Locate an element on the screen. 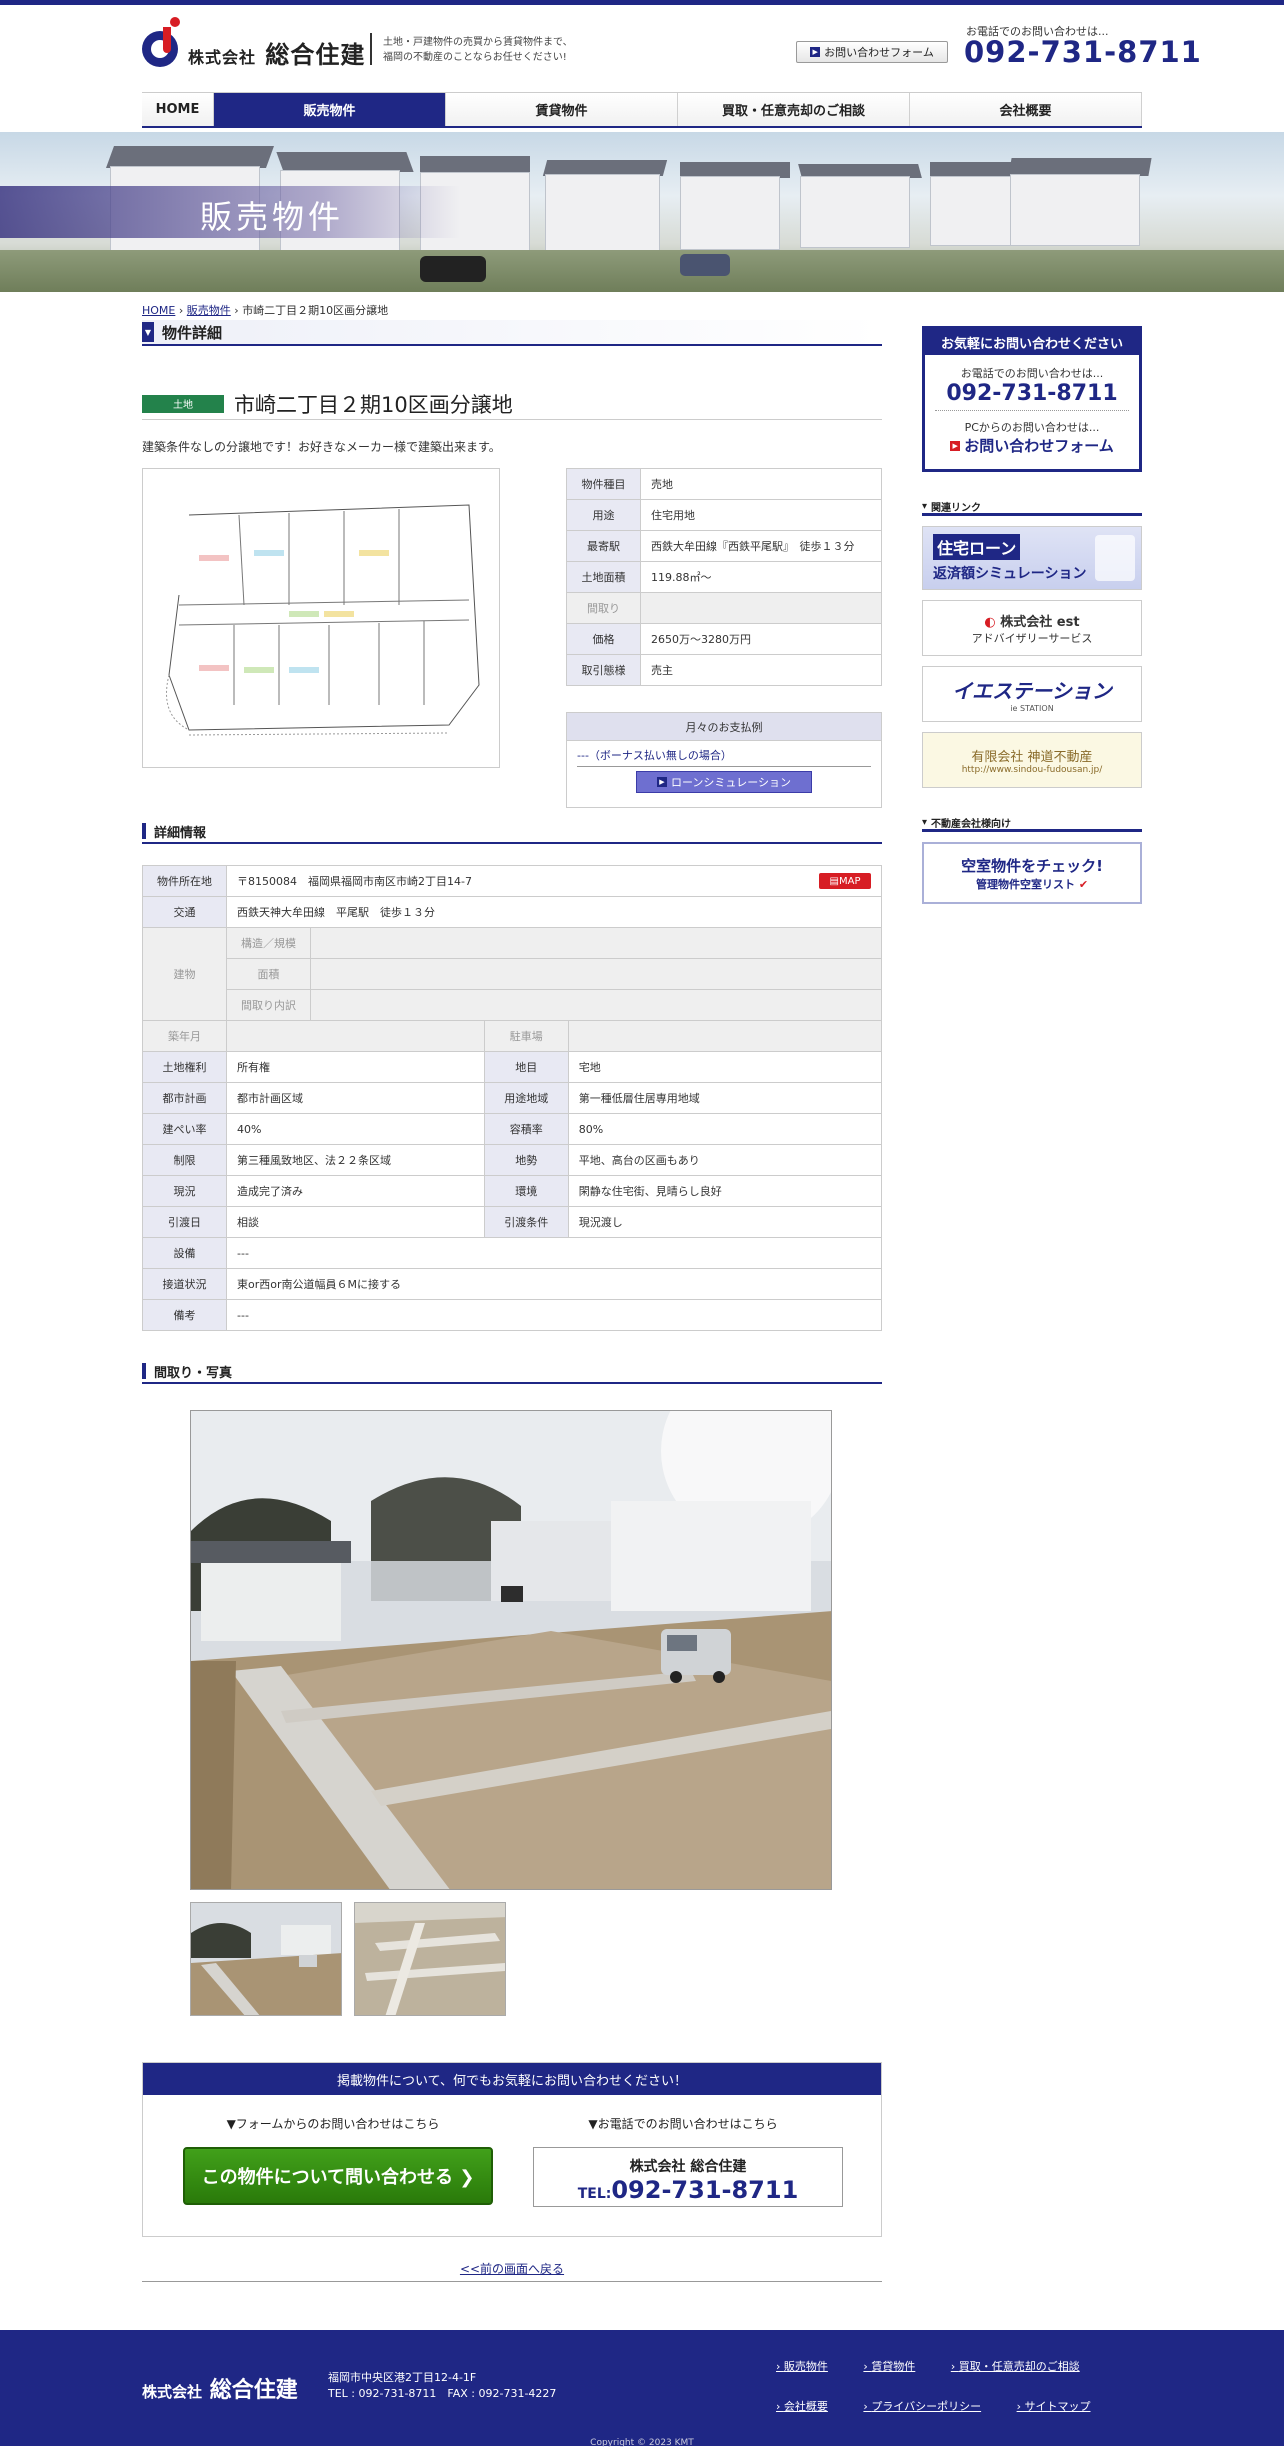  table-row: 面積 is located at coordinates (512, 974).